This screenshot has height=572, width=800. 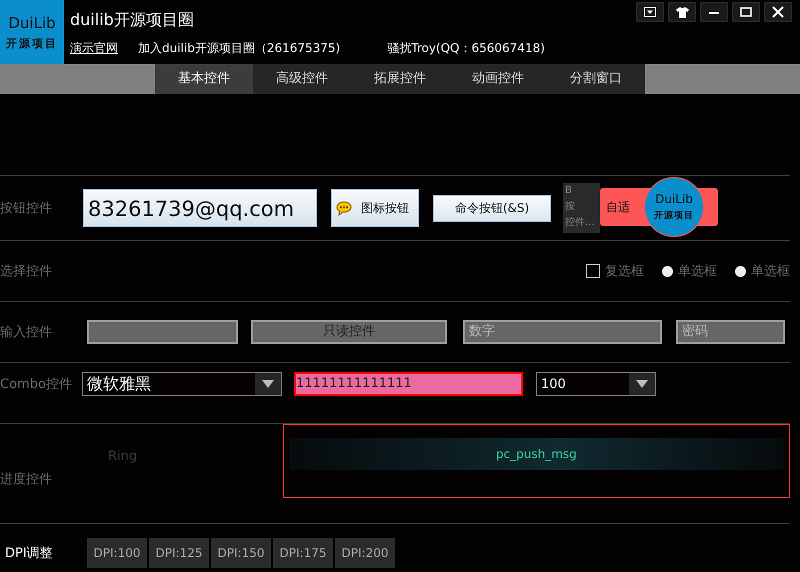 What do you see at coordinates (179, 553) in the screenshot?
I see `dpi-button: DPI:125` at bounding box center [179, 553].